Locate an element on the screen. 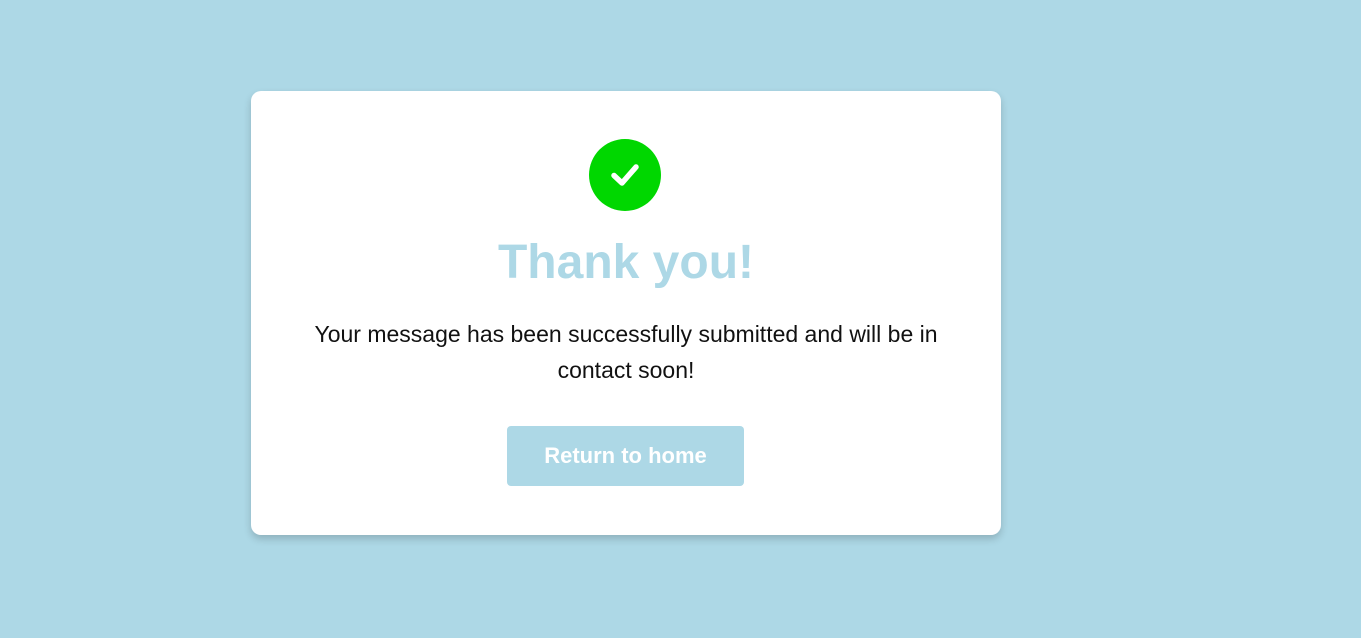  page-title: Thank you! is located at coordinates (625, 262).